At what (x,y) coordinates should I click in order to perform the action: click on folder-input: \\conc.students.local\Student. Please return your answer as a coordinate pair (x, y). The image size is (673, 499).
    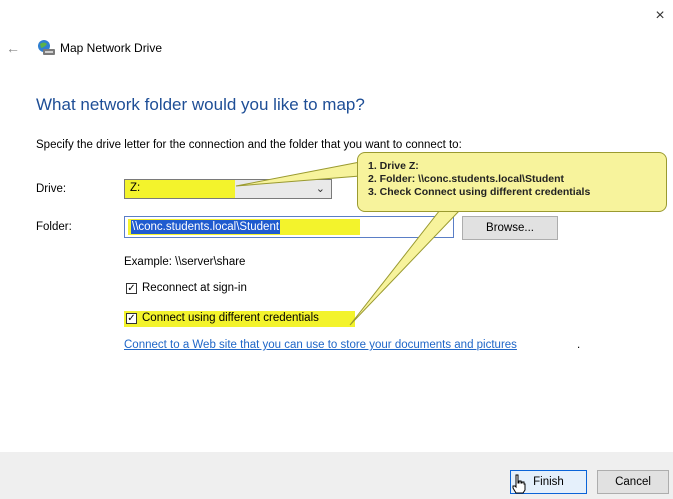
    Looking at the image, I should click on (289, 227).